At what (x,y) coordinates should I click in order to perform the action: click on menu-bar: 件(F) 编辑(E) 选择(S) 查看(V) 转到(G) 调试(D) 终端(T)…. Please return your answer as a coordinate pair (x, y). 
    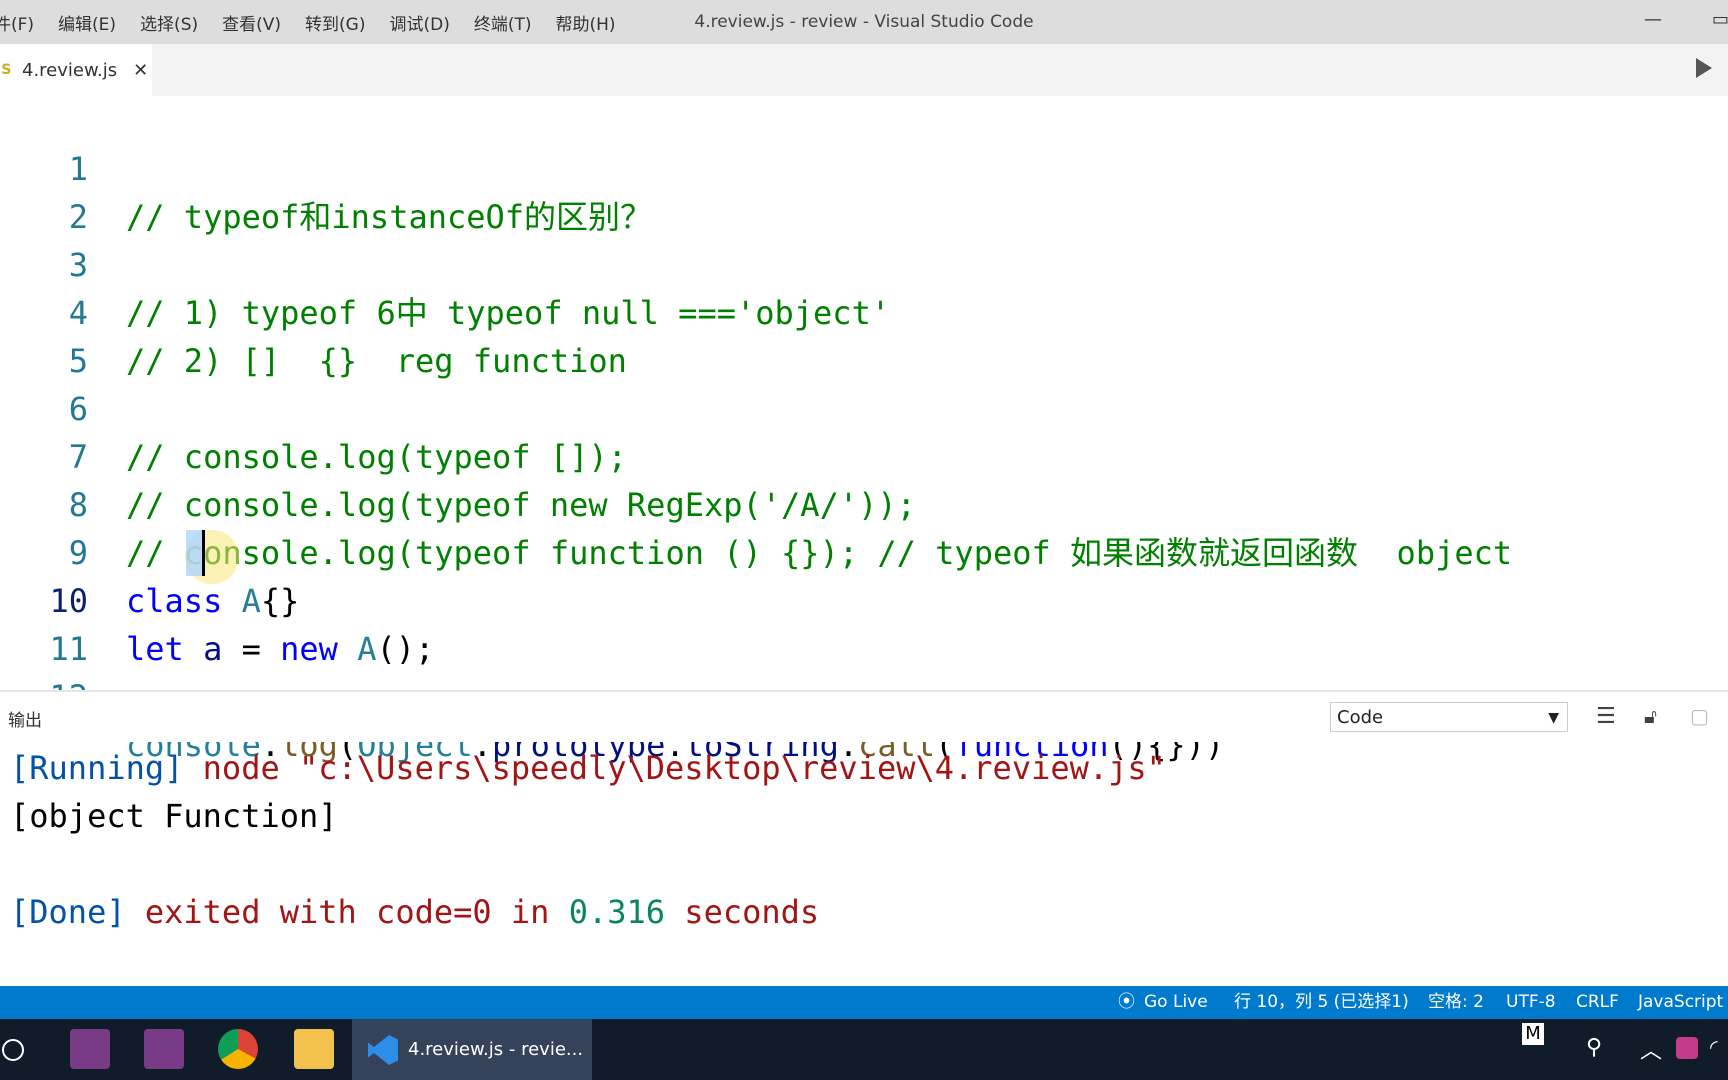
    Looking at the image, I should click on (864, 22).